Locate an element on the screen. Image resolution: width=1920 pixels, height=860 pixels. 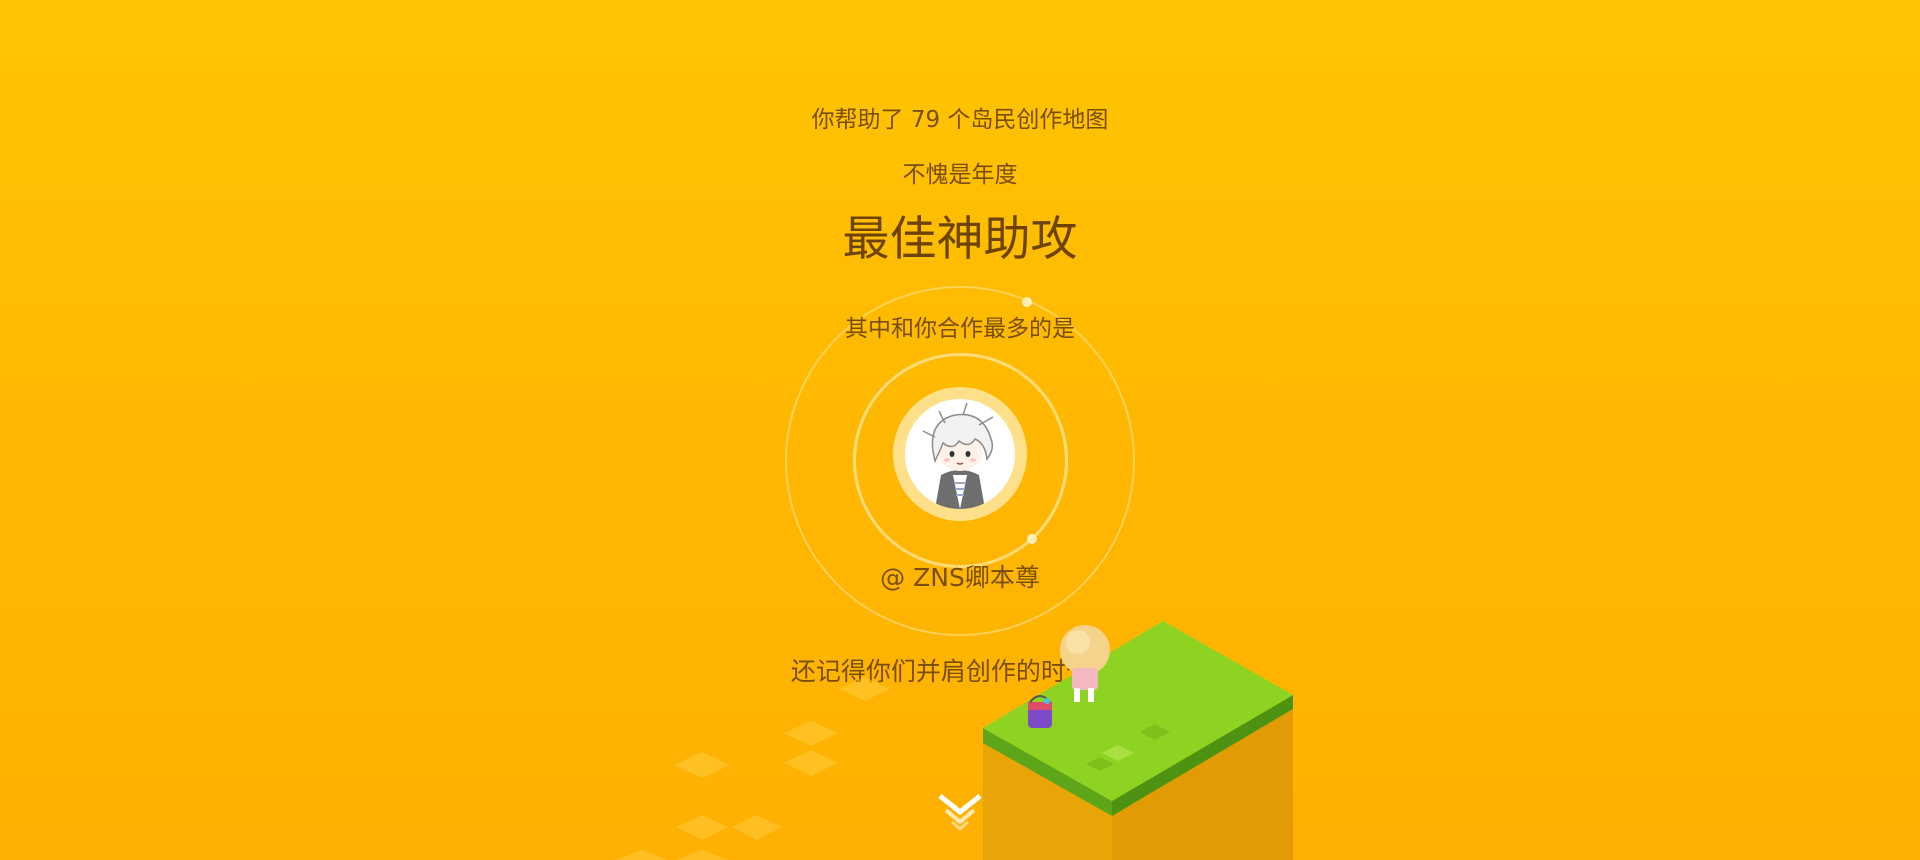
award-title: 最佳神助攻 is located at coordinates (960, 239).